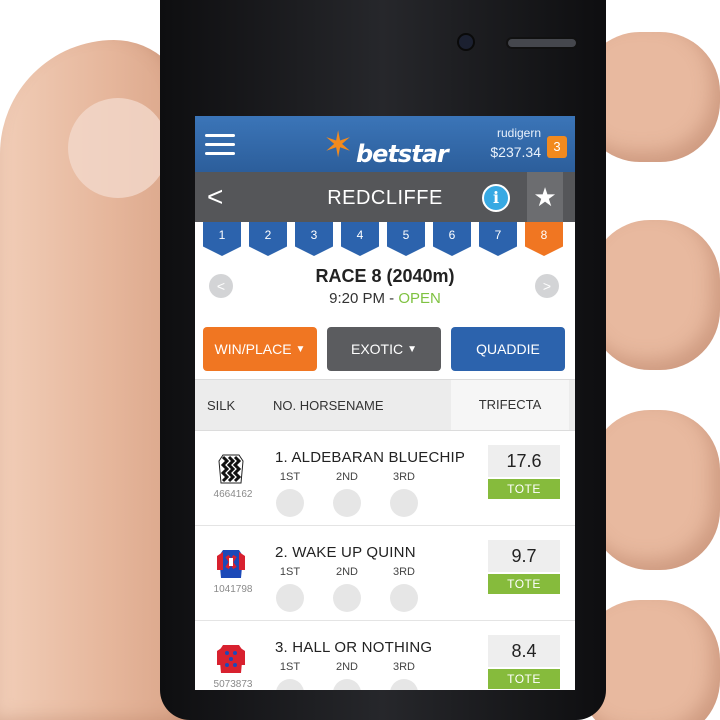  Describe the element at coordinates (385, 287) in the screenshot. I see `race-heading: < RACE 8 (2040m) 9:20 PM - OPEN >` at that location.